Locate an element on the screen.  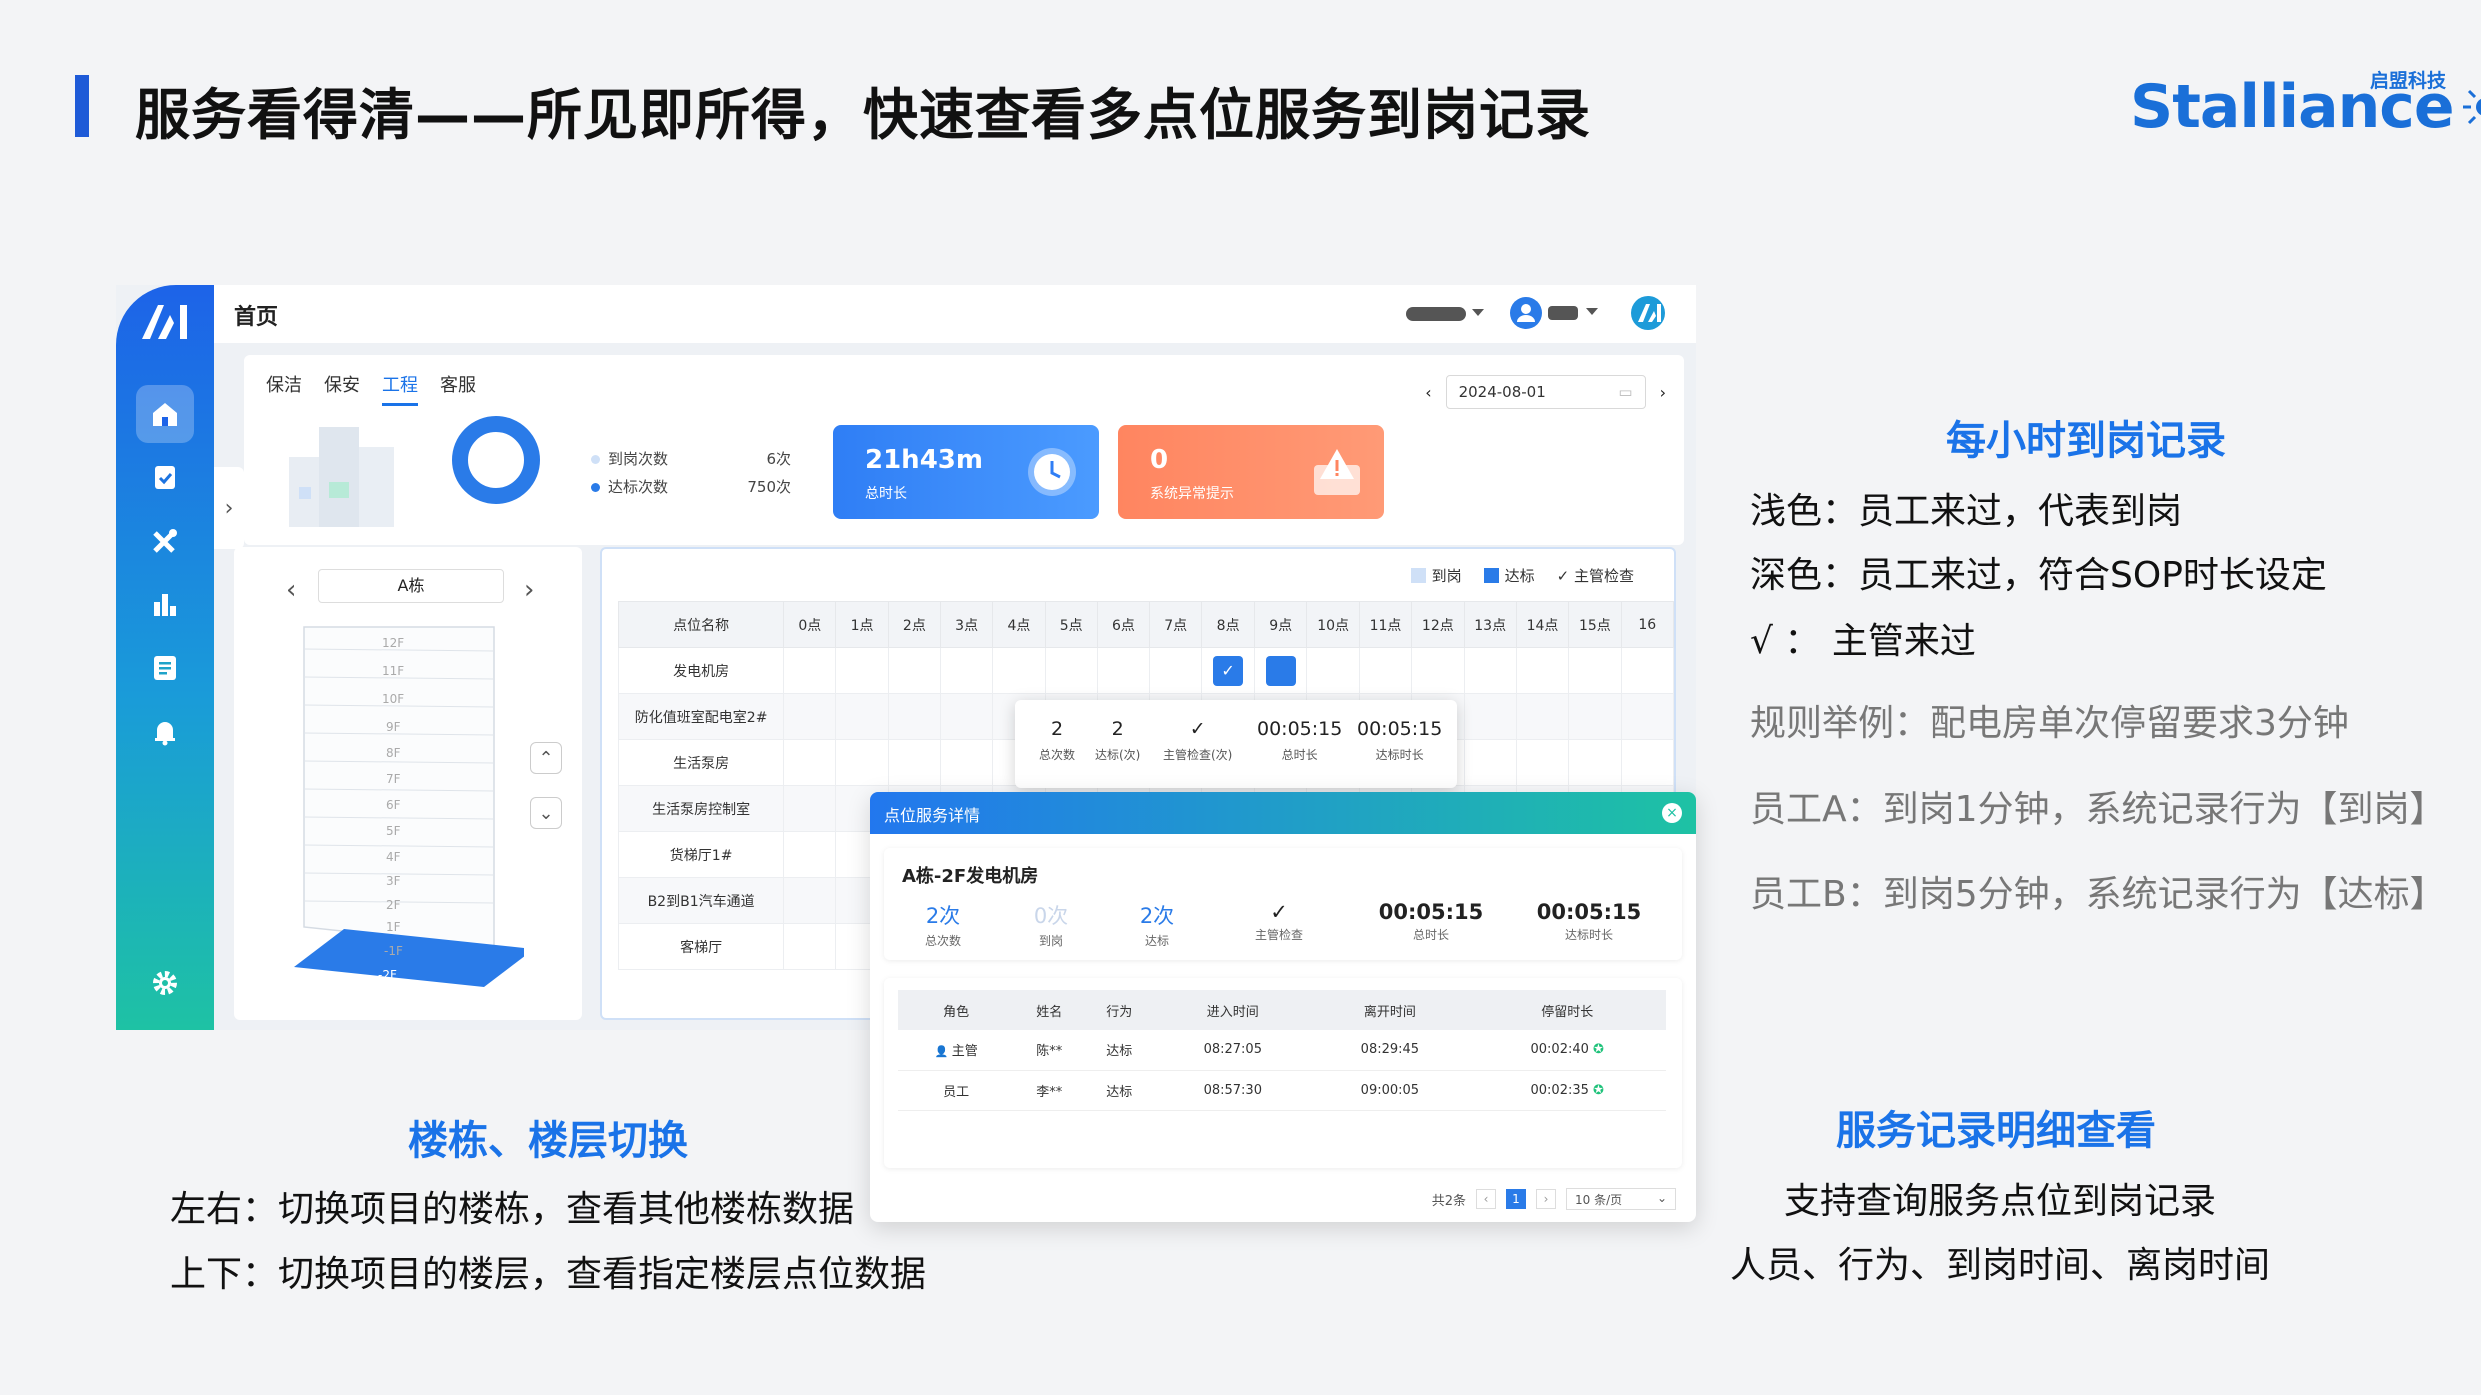
slide-title: 服务看得清——所见即所得，快速查看多点位服务到岗记录 is located at coordinates (863, 115).